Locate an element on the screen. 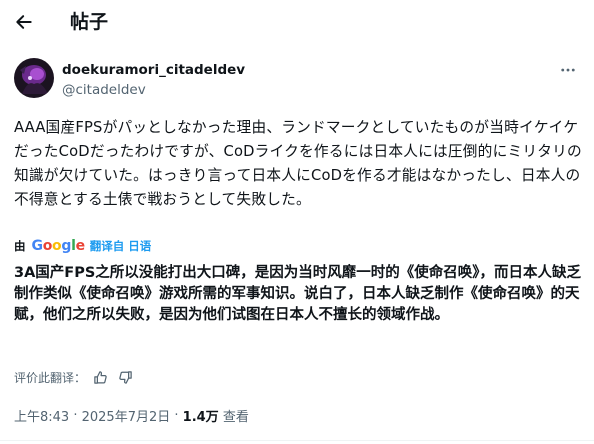 The width and height of the screenshot is (594, 444). translation-attribution: 由 Google 翻译自 日语 is located at coordinates (82, 246).